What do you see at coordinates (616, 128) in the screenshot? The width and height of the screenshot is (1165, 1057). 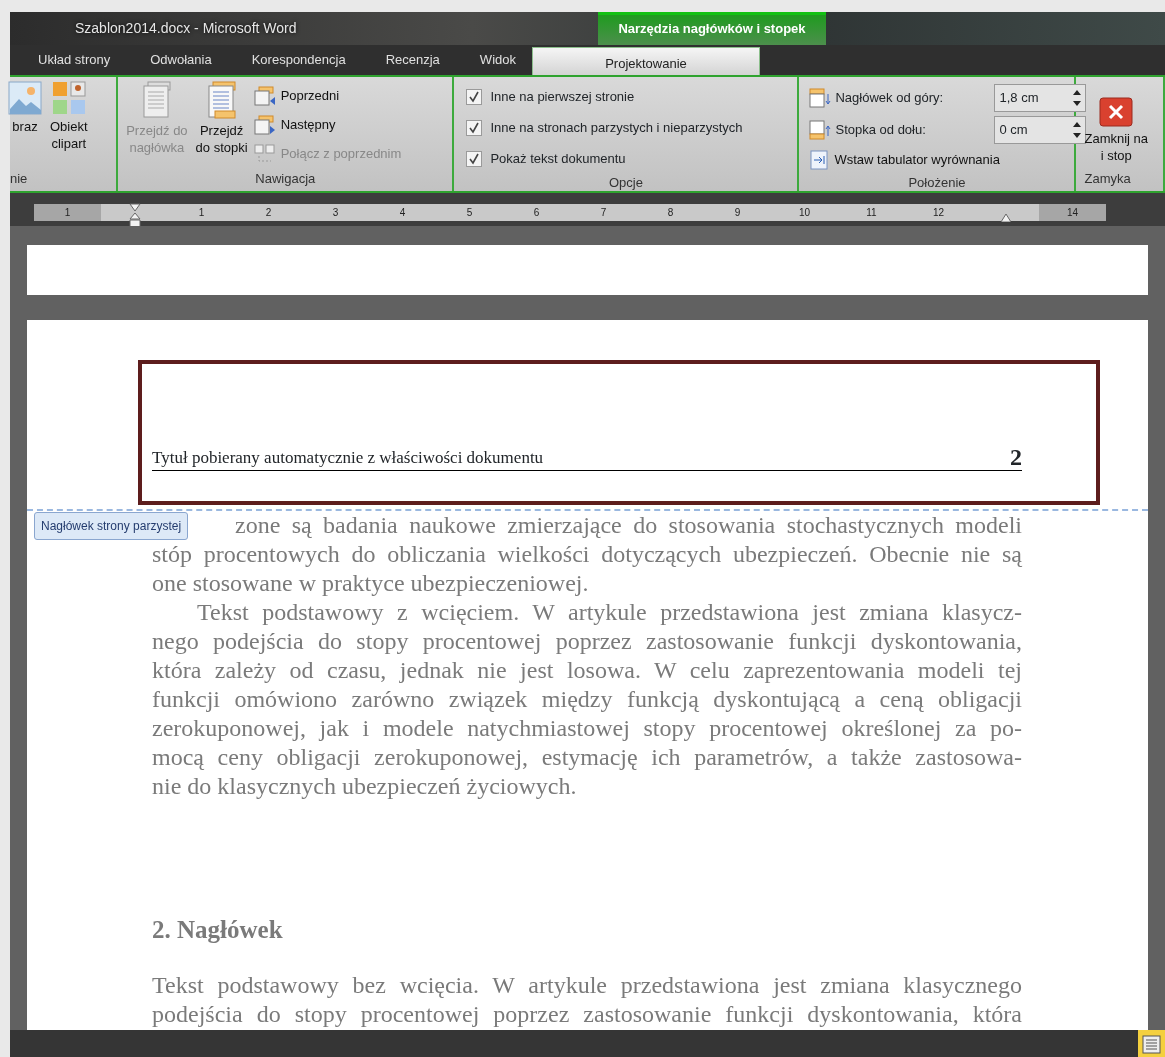 I see `checkbox-label: Inne na stronach parzystych i nieparzystych` at bounding box center [616, 128].